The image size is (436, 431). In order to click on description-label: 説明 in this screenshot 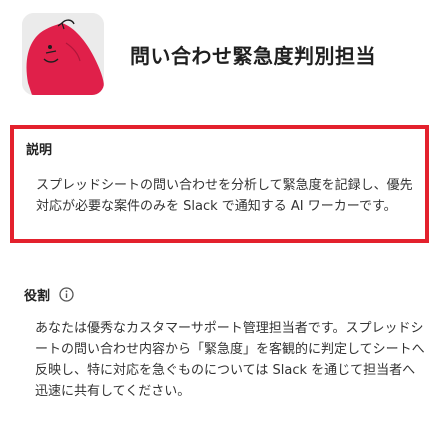, I will do `click(39, 150)`.